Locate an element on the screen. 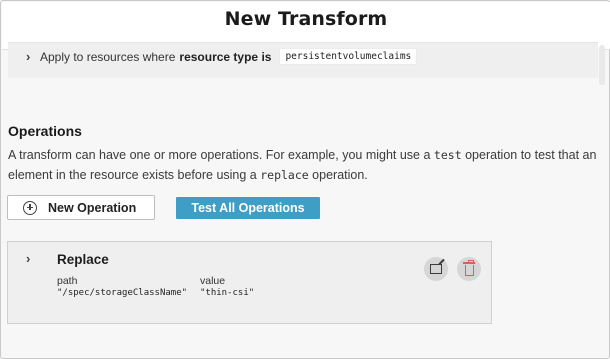  new-operation-label: New Operation is located at coordinates (92, 207).